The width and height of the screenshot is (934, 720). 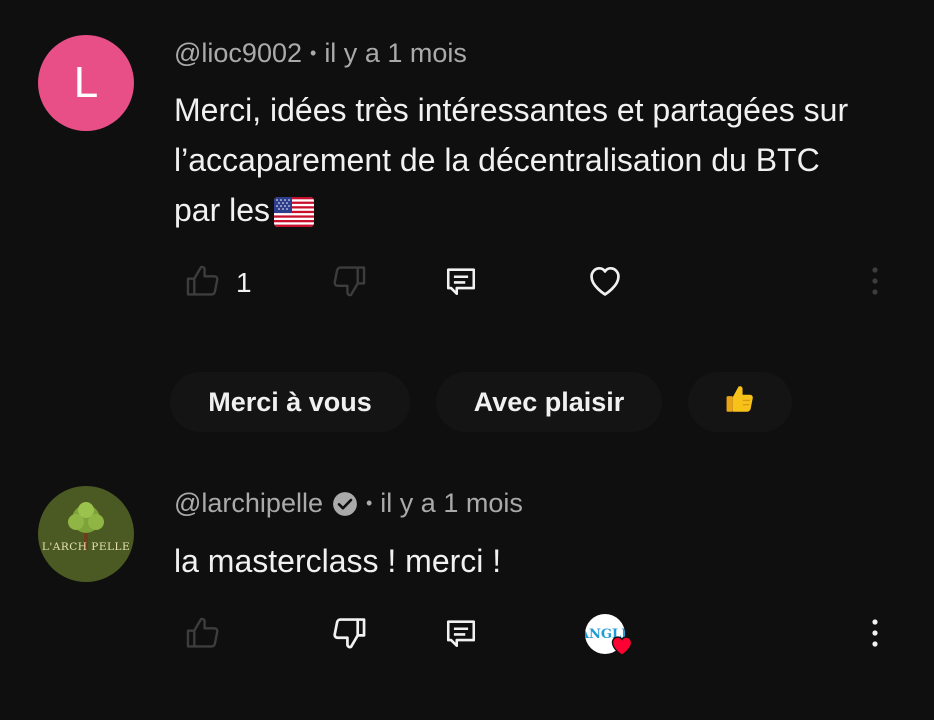 I want to click on thumbs-up-emoji-icon, so click(x=740, y=402).